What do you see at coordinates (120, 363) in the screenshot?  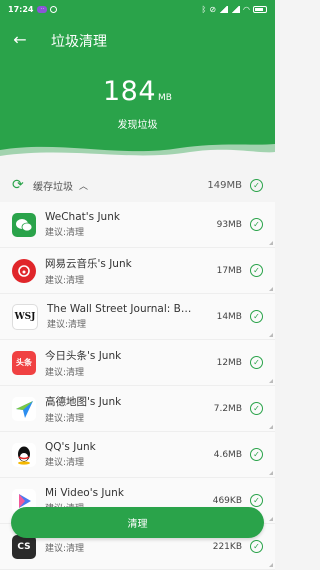 I see `item-meta: 今日头条's Junk 建议:清理` at bounding box center [120, 363].